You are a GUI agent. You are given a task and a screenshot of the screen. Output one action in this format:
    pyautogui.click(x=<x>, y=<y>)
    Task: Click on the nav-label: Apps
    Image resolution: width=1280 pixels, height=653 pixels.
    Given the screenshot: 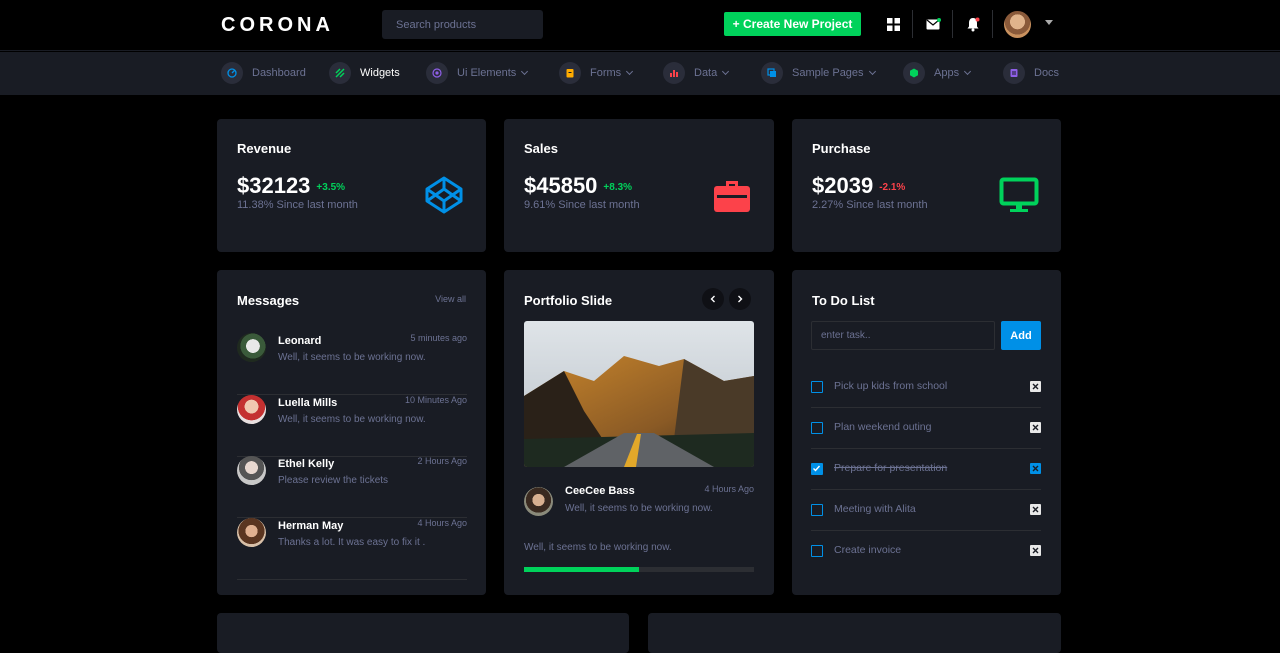 What is the action you would take?
    pyautogui.click(x=947, y=73)
    